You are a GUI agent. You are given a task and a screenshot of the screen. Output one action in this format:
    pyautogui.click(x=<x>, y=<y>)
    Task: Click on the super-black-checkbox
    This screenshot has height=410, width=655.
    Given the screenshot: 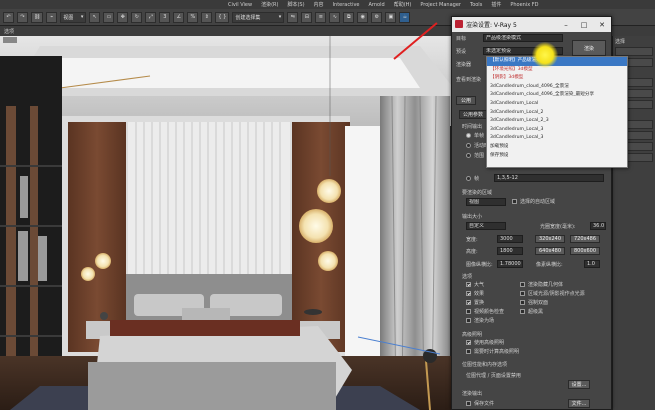 What is the action you would take?
    pyautogui.click(x=522, y=311)
    